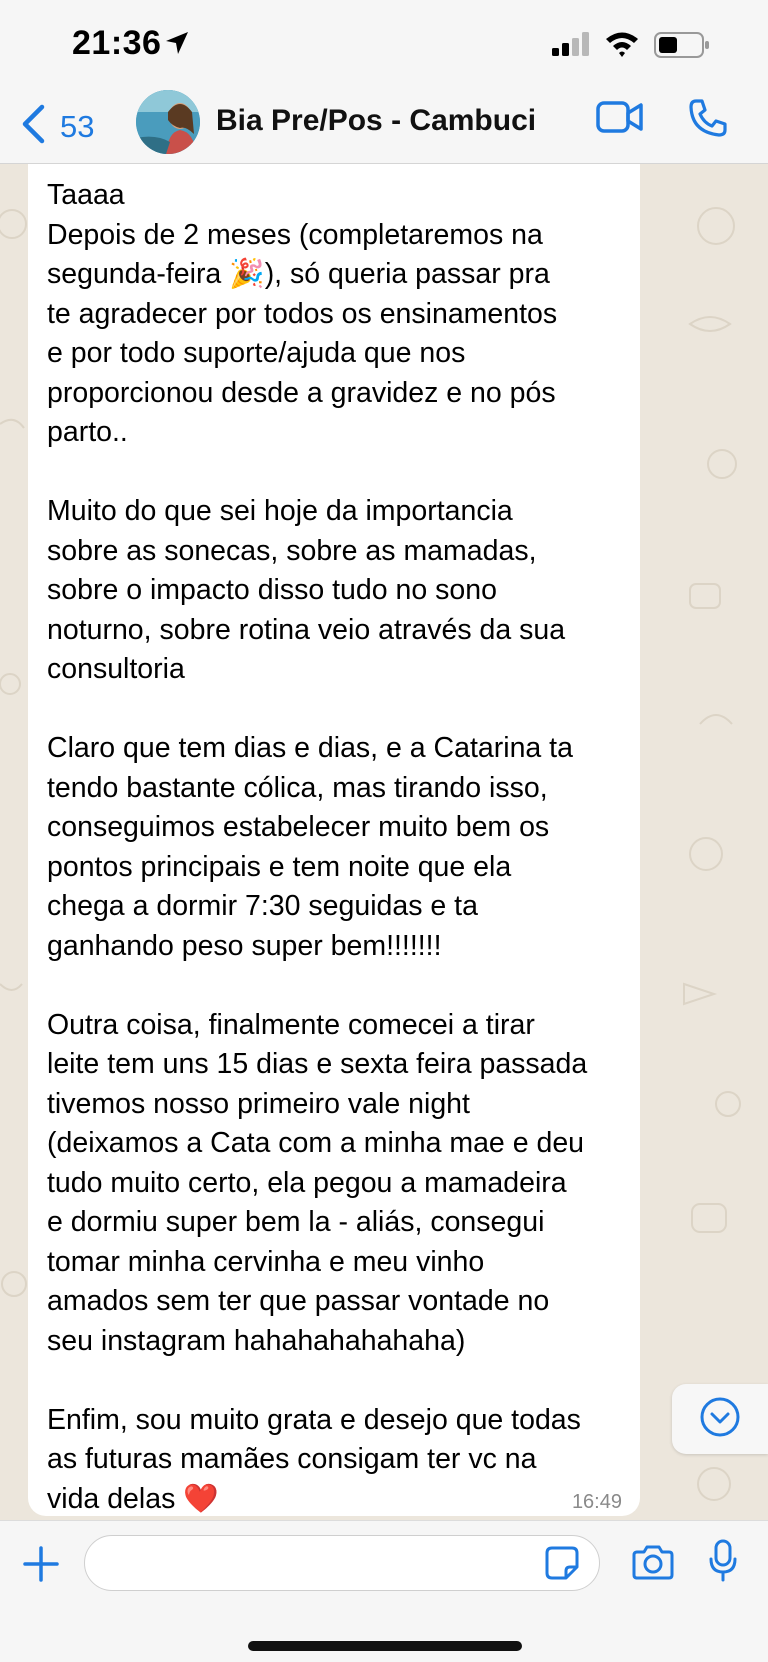  I want to click on camera-icon, so click(653, 1564).